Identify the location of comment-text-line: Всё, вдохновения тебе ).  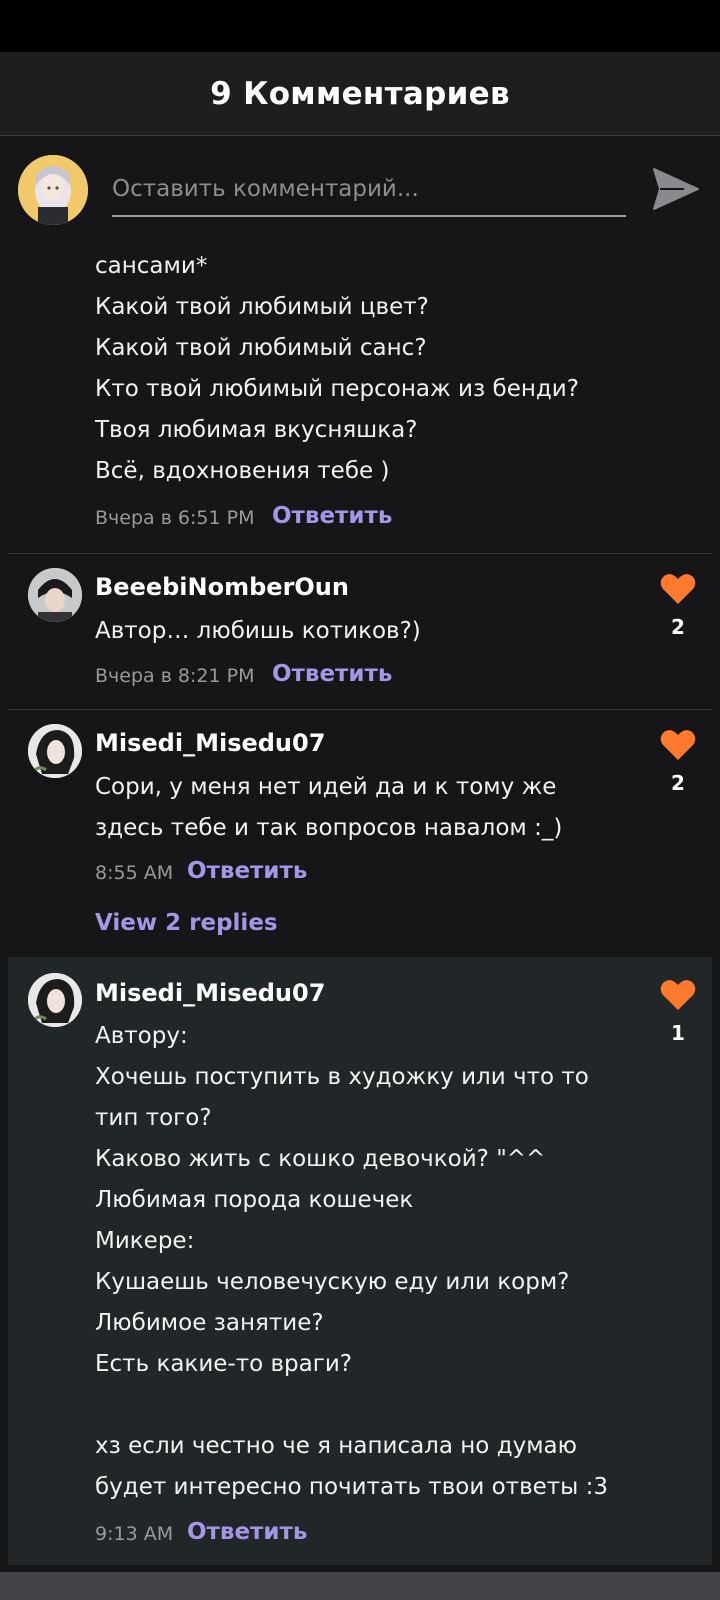
(242, 471).